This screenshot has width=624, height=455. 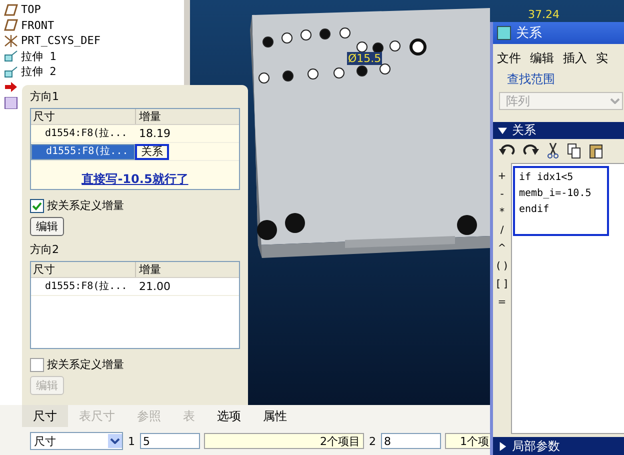 I want to click on paste-icon, so click(x=596, y=151).